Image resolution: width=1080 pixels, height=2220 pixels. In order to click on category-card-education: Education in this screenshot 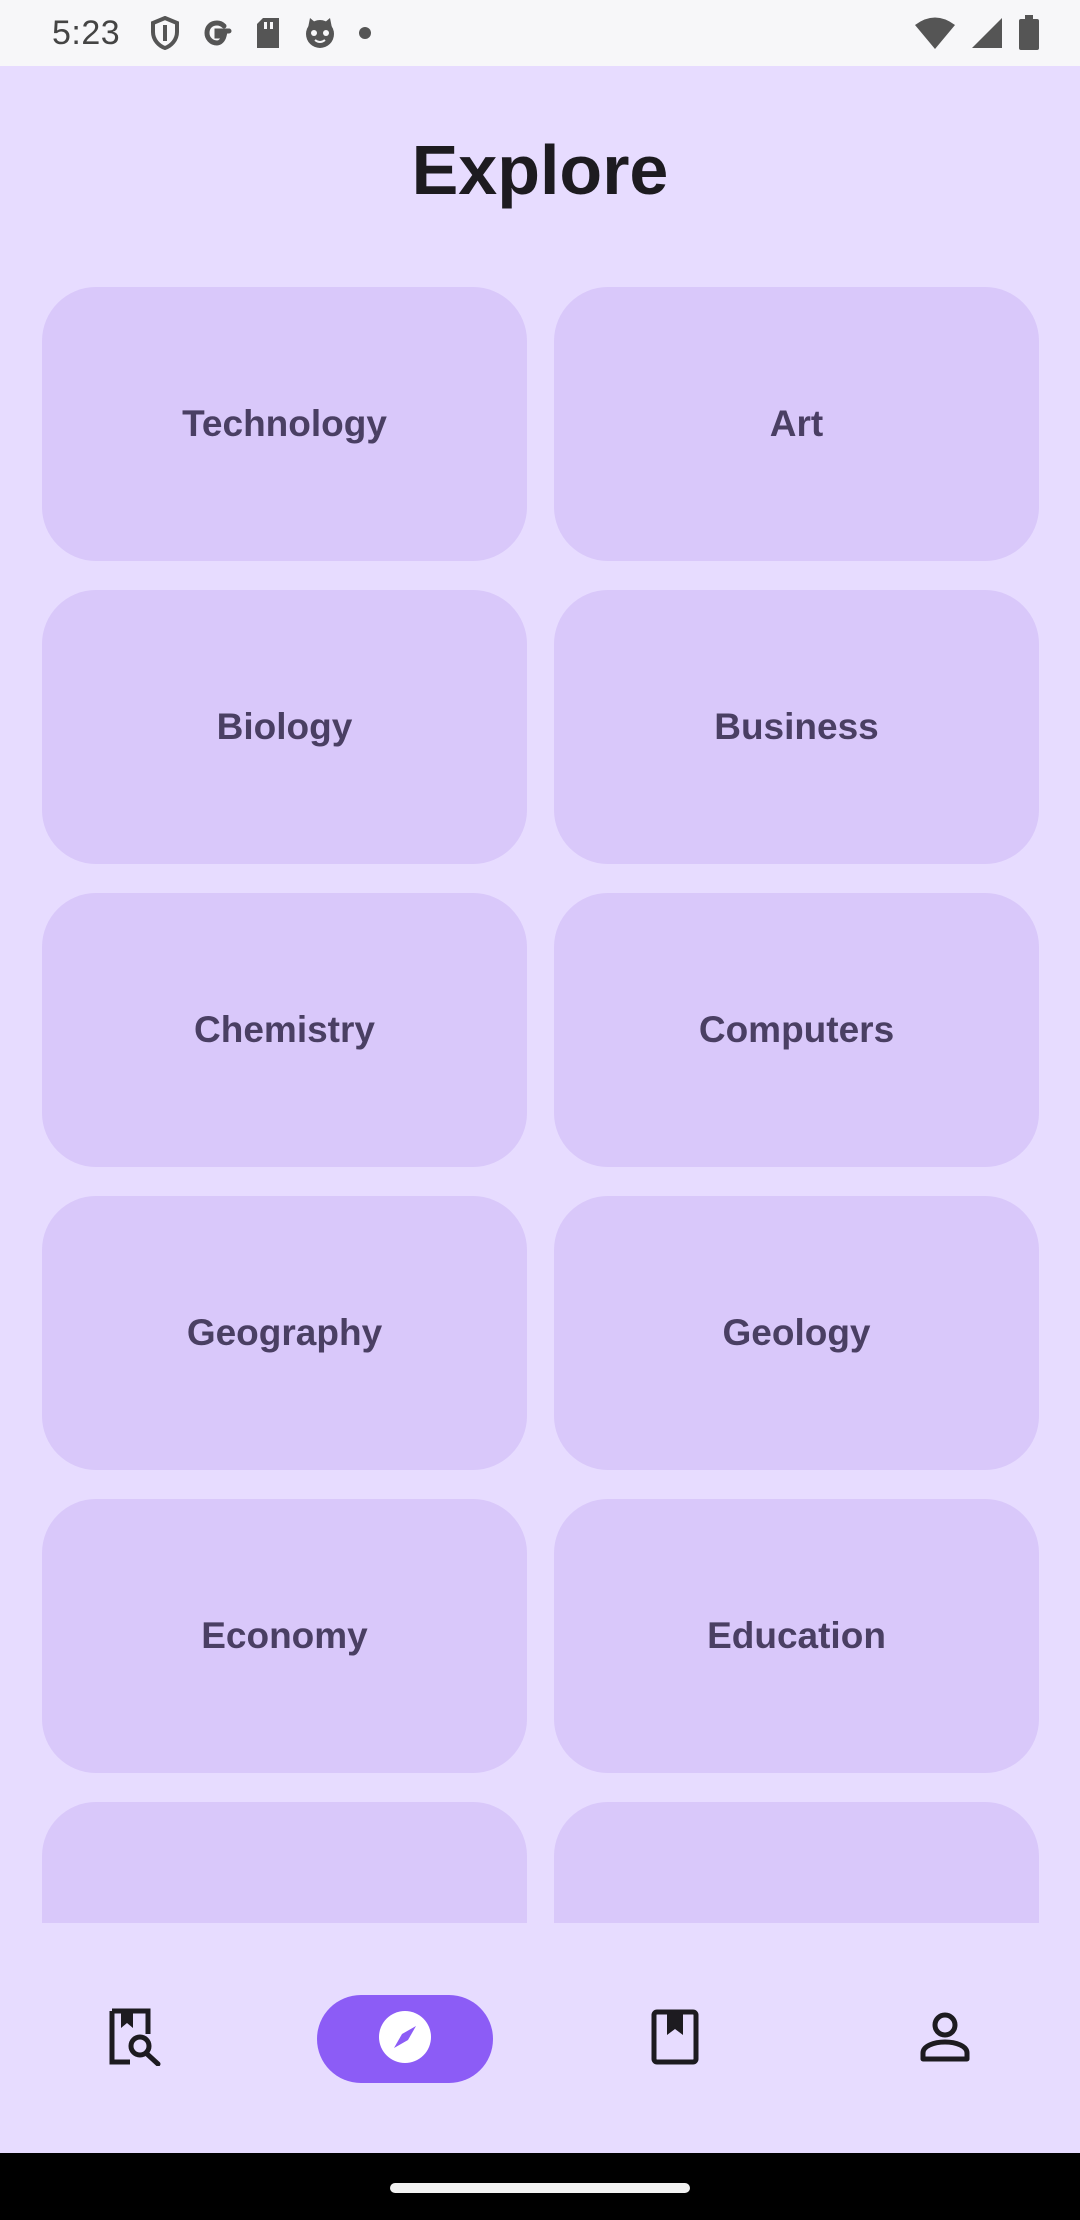, I will do `click(796, 1636)`.